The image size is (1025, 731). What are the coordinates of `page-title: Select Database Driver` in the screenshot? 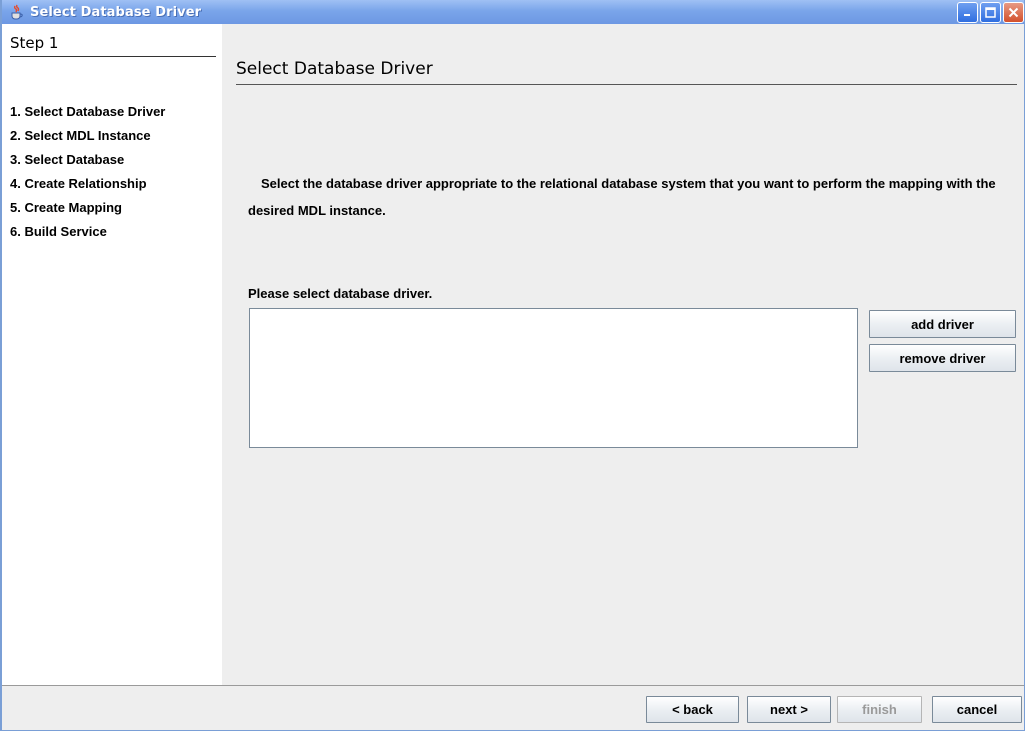 It's located at (626, 70).